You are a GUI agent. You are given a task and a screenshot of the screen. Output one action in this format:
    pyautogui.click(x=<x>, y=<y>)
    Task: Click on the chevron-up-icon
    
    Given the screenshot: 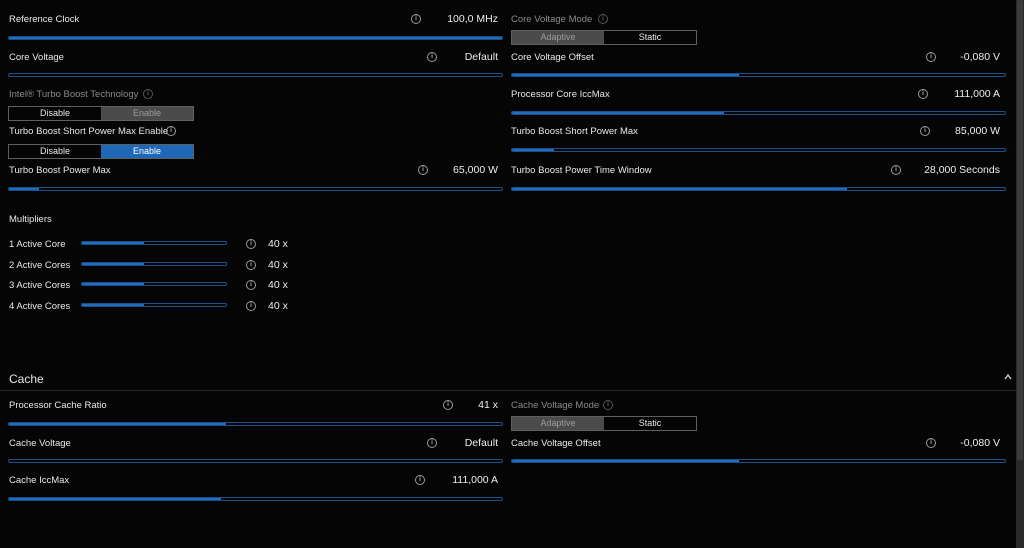 What is the action you would take?
    pyautogui.click(x=1008, y=377)
    